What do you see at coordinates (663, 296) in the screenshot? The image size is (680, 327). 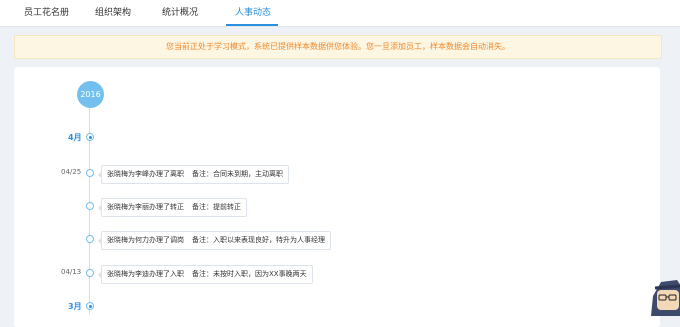 I see `mascot-avatar-icon` at bounding box center [663, 296].